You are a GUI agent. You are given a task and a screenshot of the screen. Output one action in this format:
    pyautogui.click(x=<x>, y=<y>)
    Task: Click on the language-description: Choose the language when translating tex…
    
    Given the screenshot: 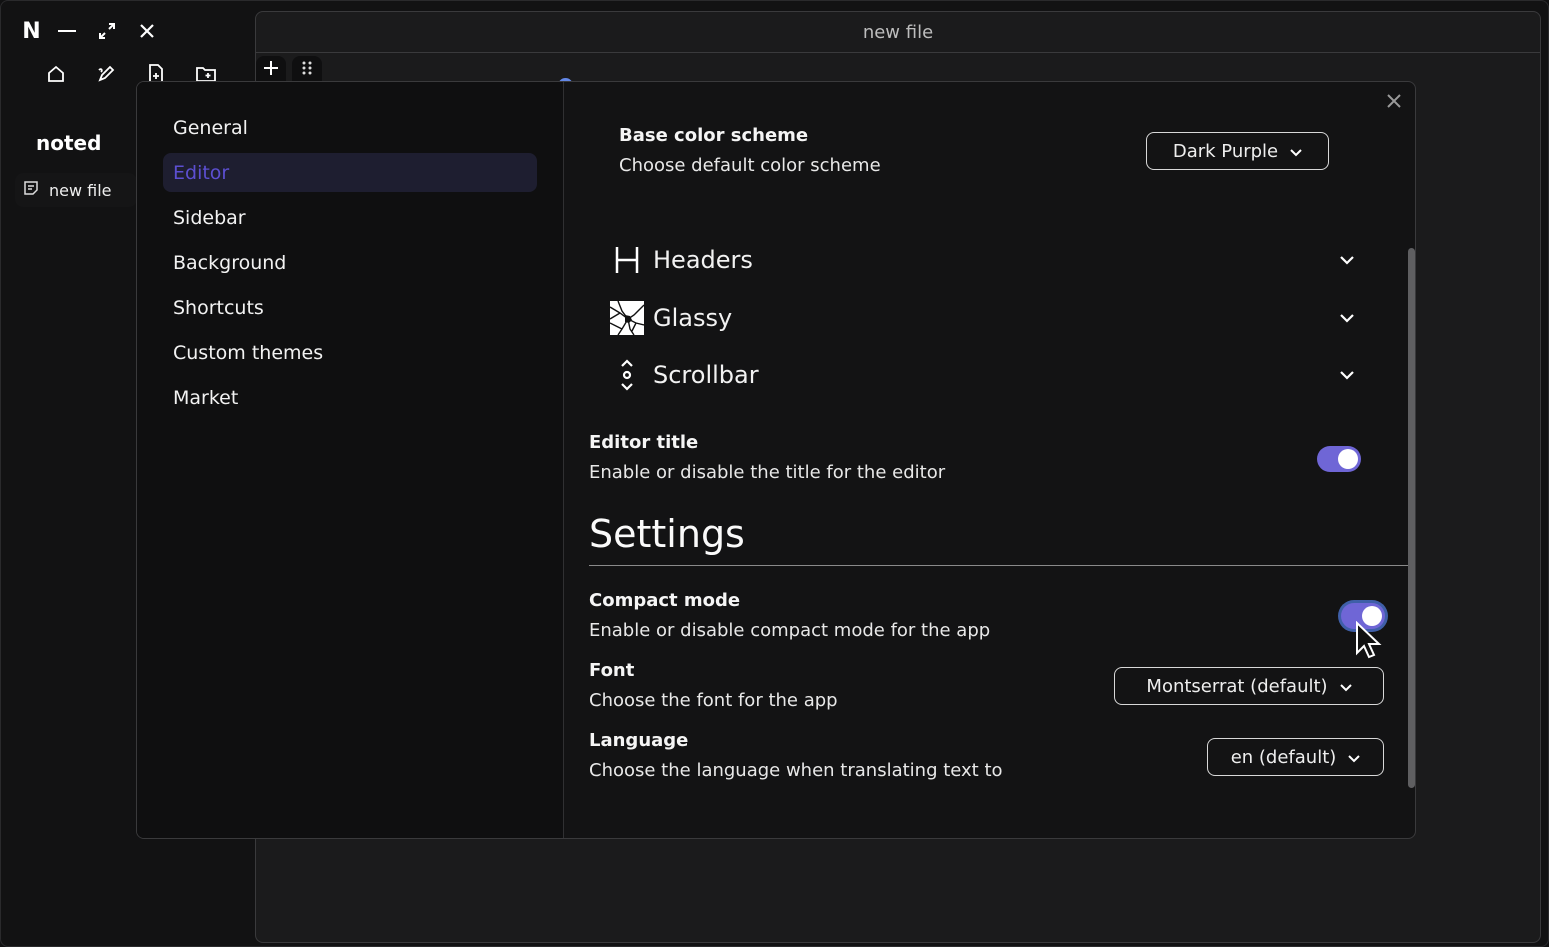 What is the action you would take?
    pyautogui.click(x=796, y=770)
    